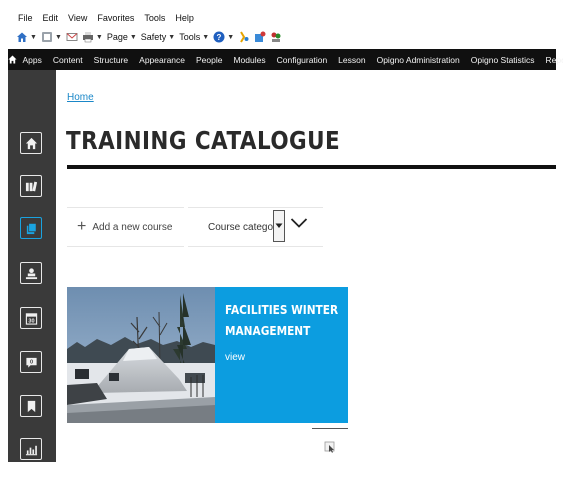  I want to click on messages-icon: 0, so click(31, 362).